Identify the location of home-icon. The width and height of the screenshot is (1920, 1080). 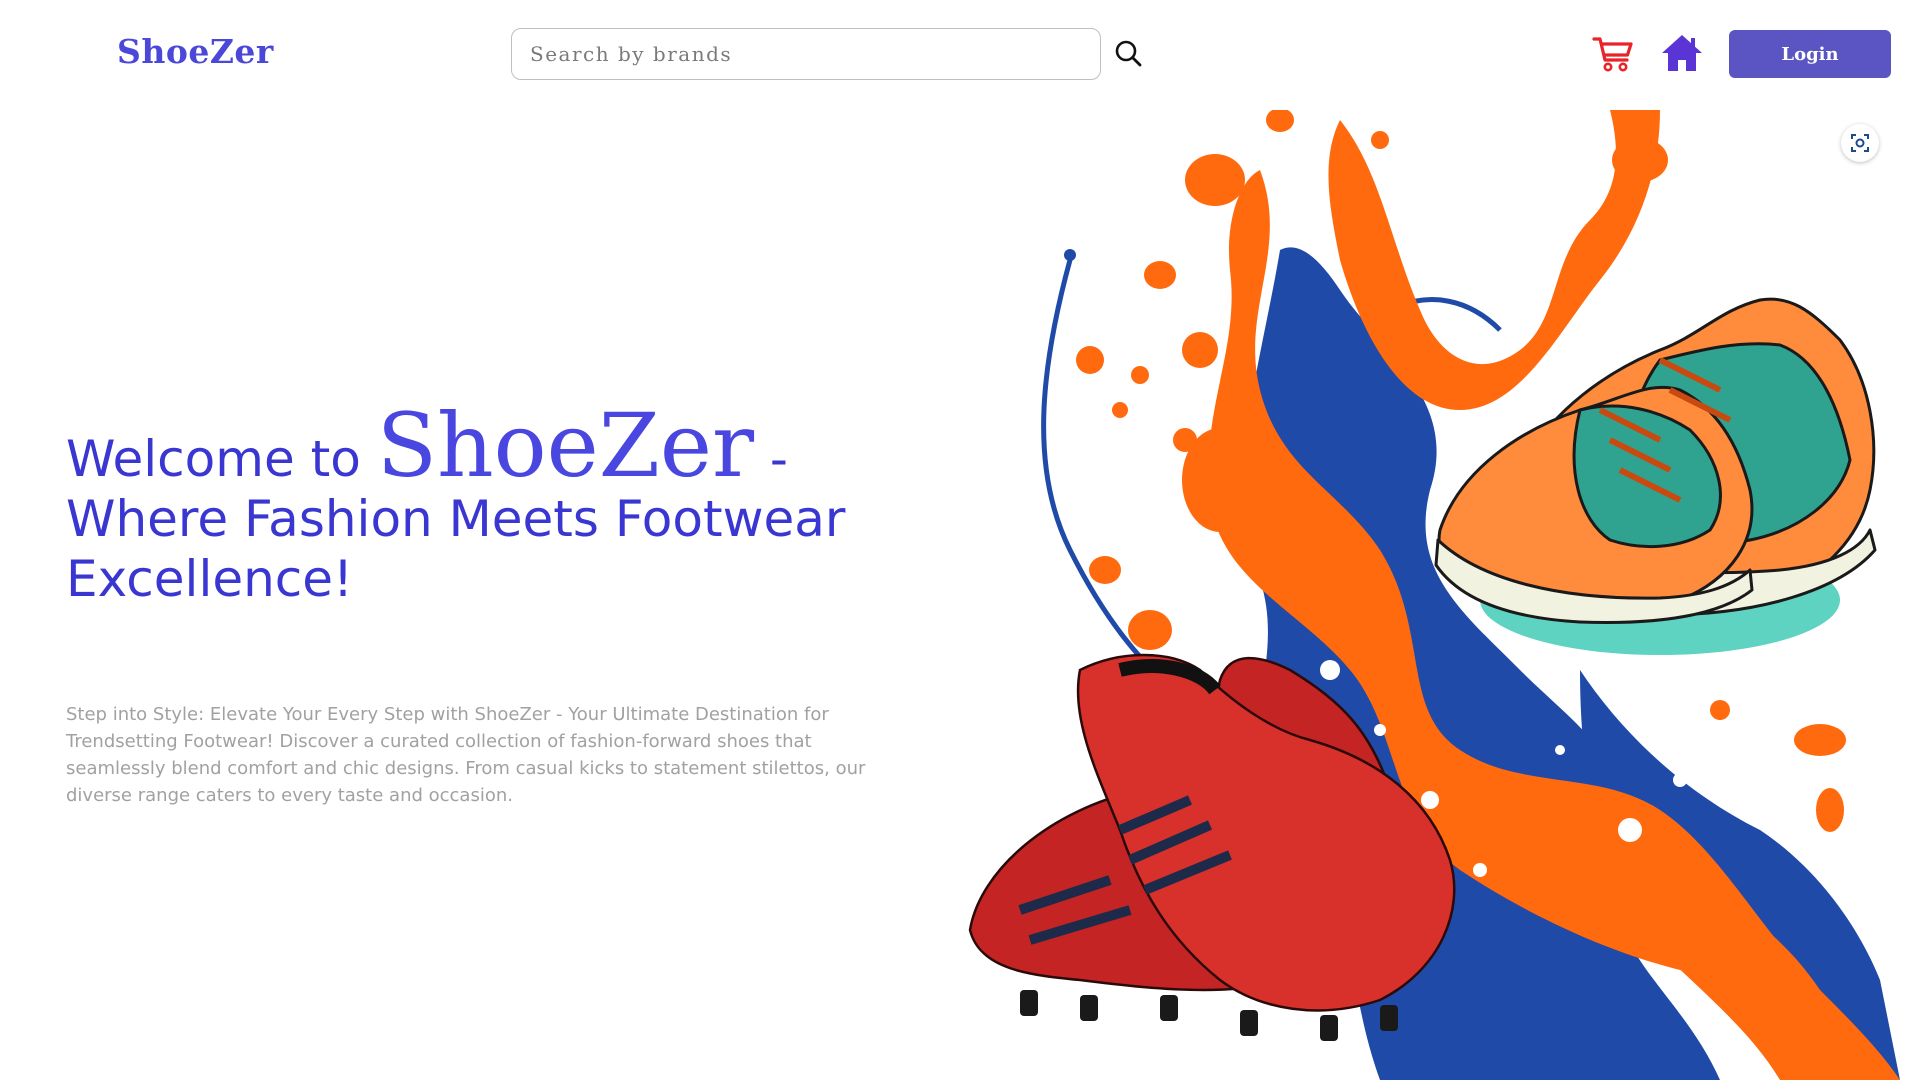
(1682, 53).